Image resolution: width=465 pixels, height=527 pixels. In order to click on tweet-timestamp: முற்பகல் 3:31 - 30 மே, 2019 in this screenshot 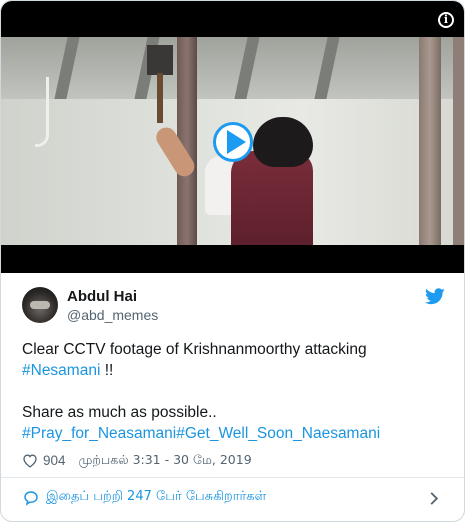, I will do `click(165, 460)`.